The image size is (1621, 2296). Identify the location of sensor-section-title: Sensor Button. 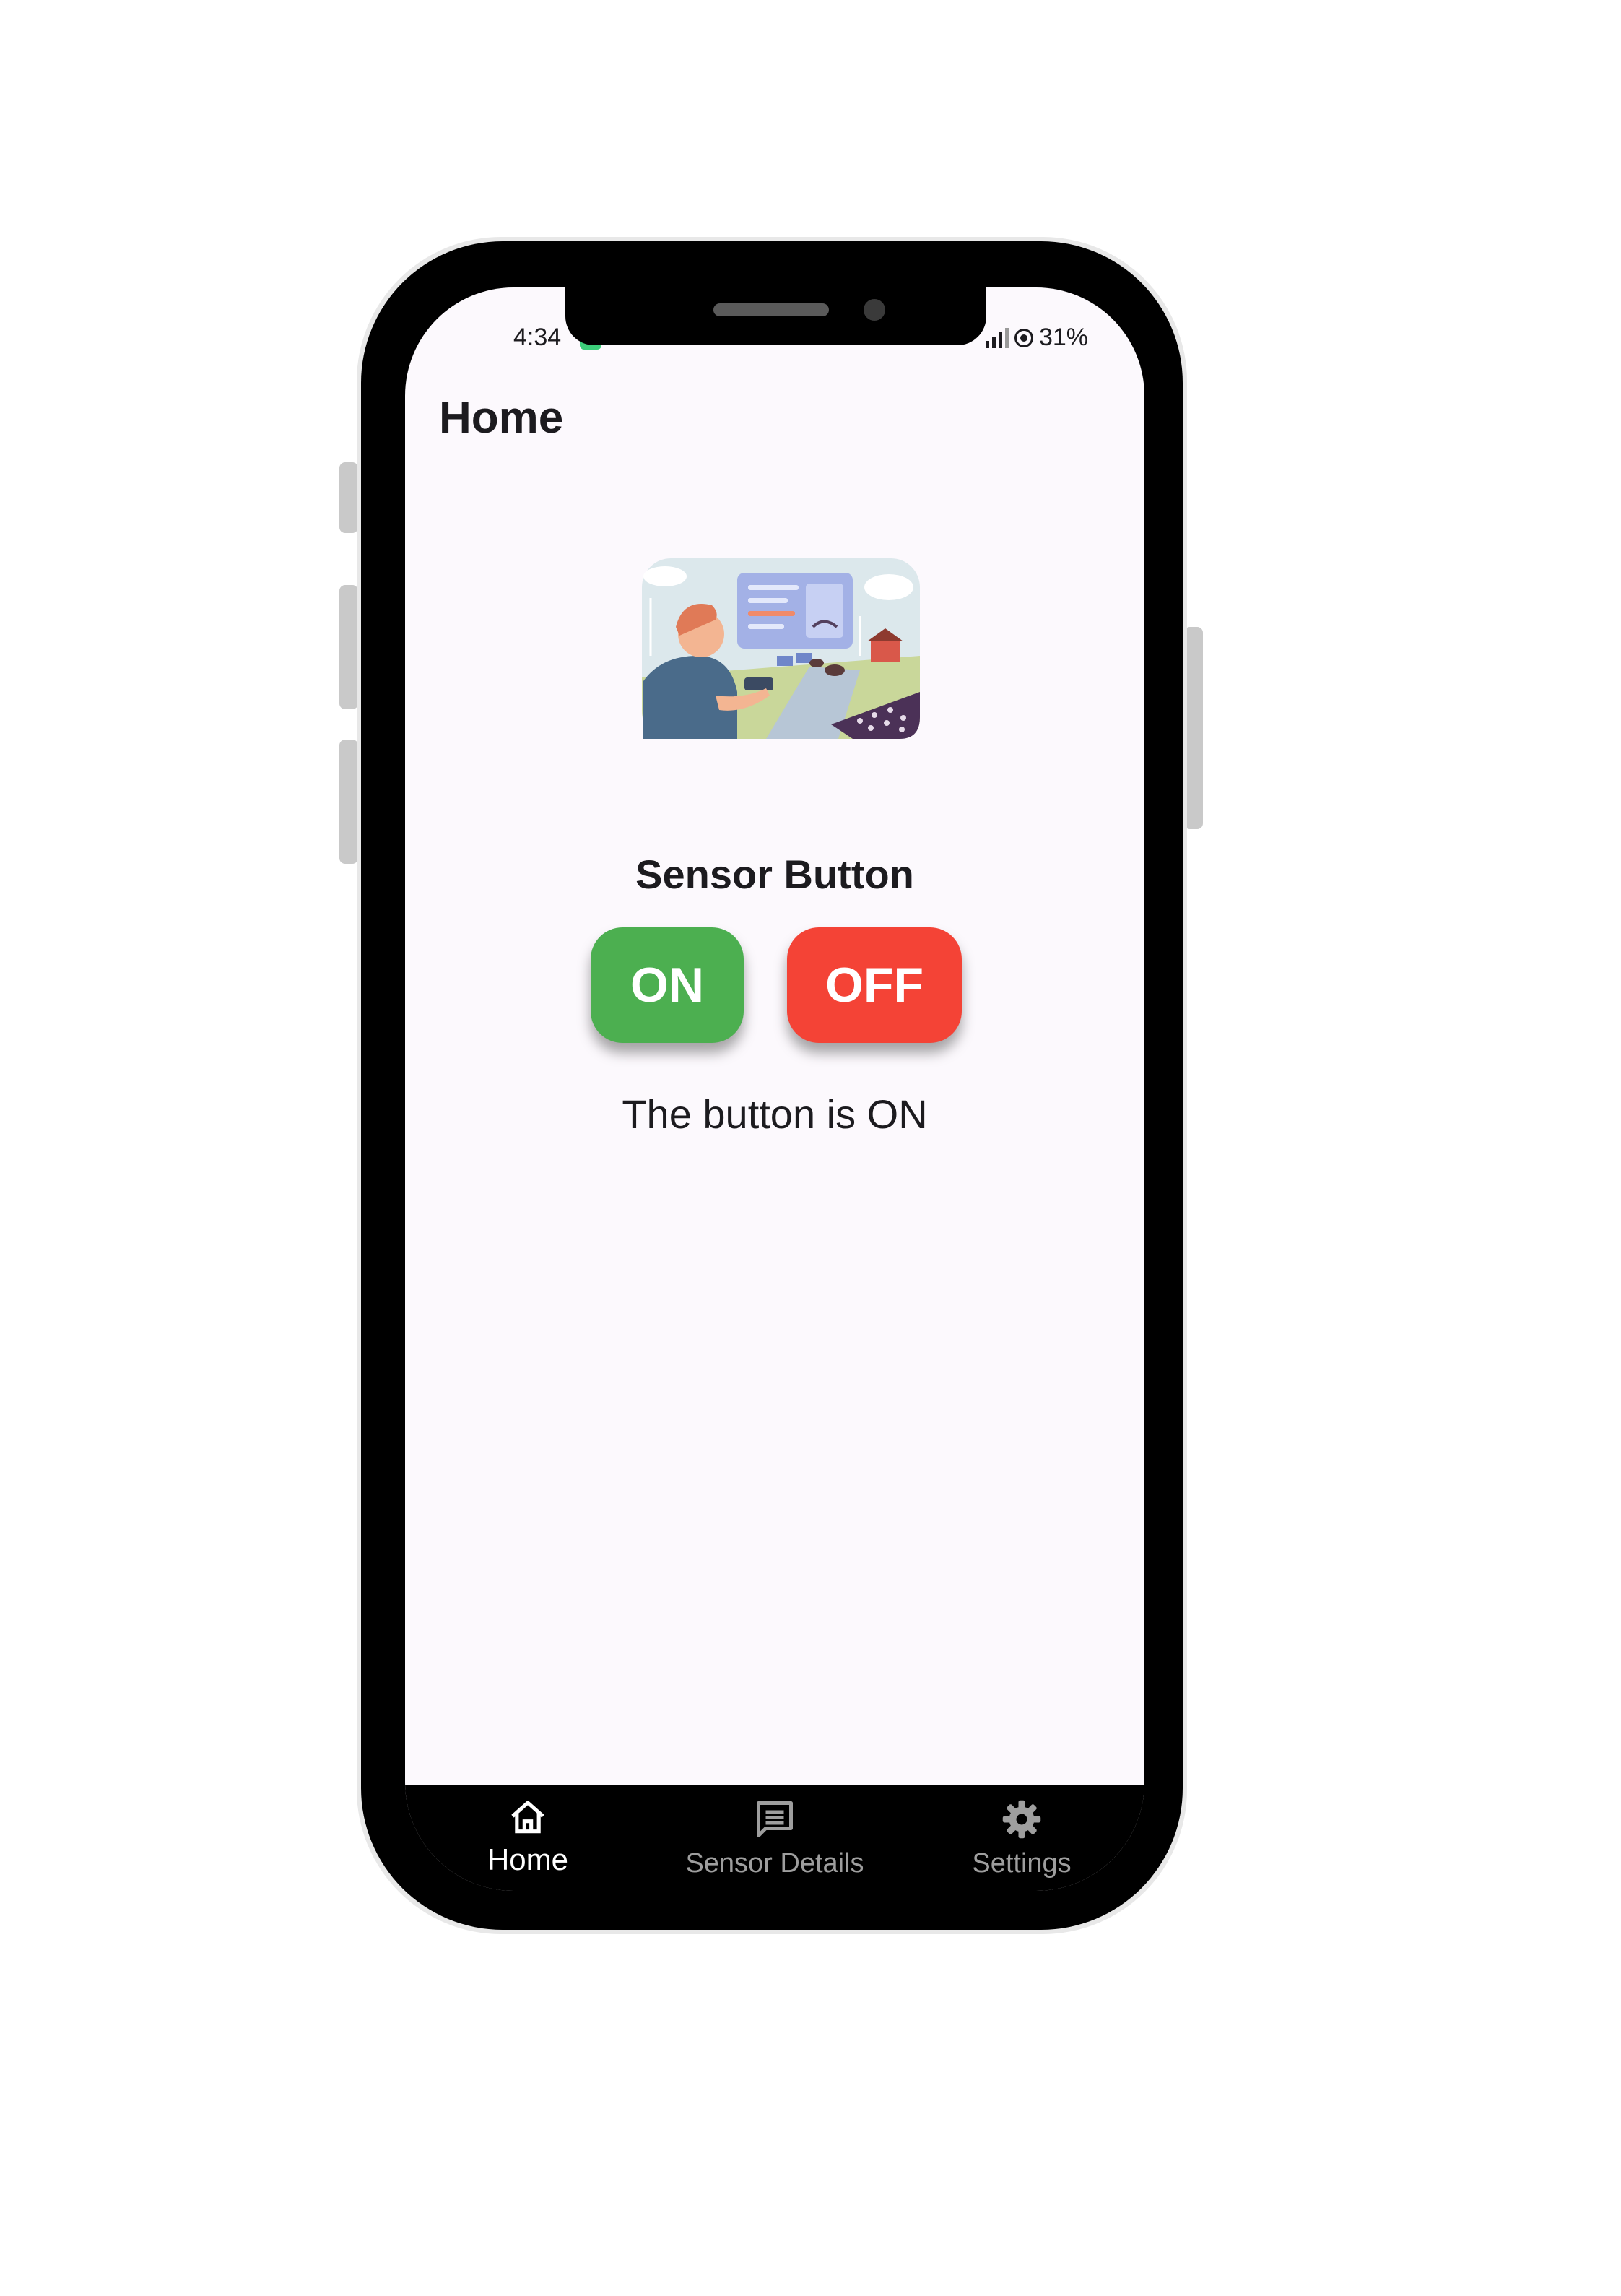
(774, 874).